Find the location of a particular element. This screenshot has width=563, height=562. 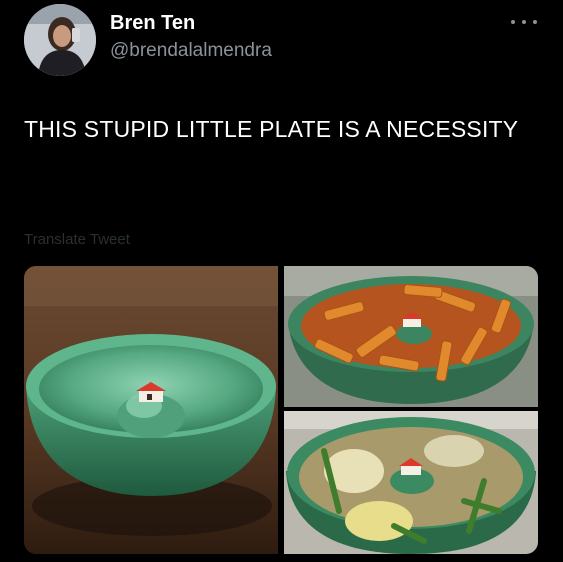

photo-pasta-bowl is located at coordinates (411, 336).